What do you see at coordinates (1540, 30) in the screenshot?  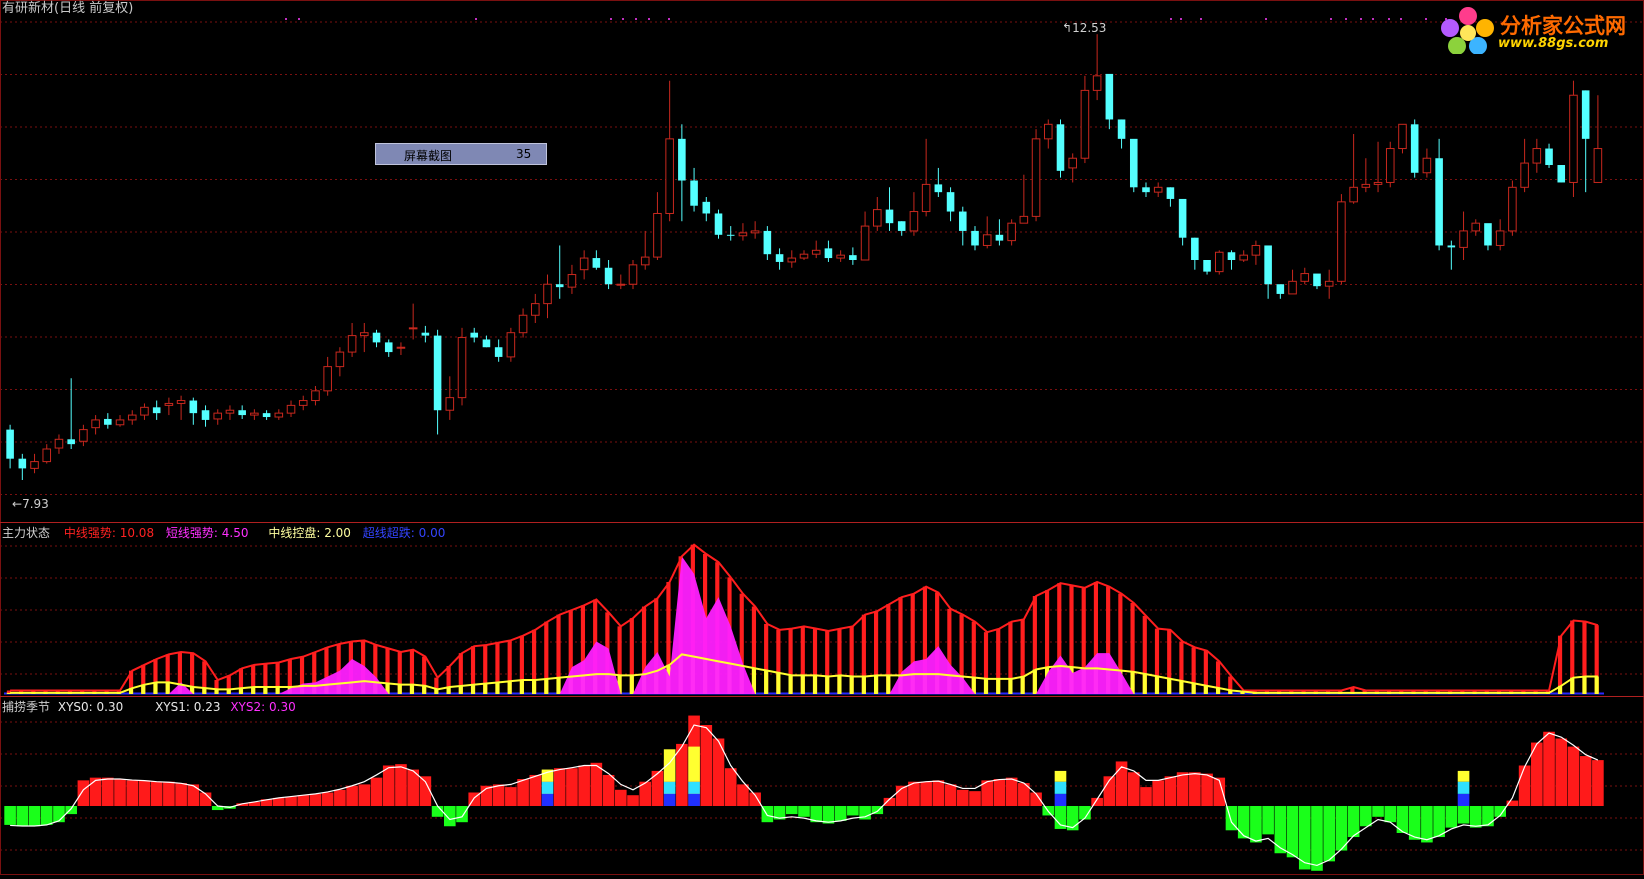 I see `site-logo: 分析家公式网 www.88gs.com` at bounding box center [1540, 30].